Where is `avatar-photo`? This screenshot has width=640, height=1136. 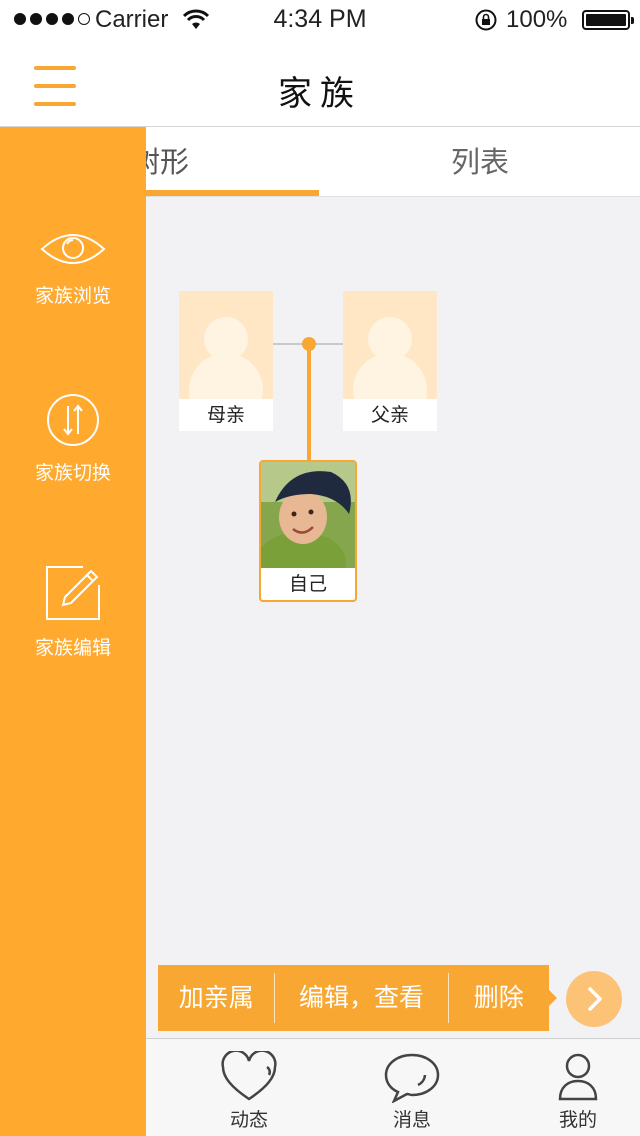
avatar-photo is located at coordinates (308, 515).